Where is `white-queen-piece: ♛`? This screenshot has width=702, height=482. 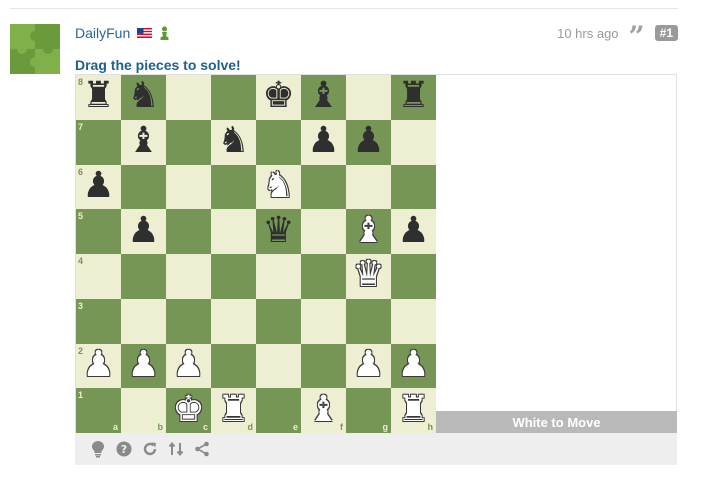 white-queen-piece: ♛ is located at coordinates (368, 275).